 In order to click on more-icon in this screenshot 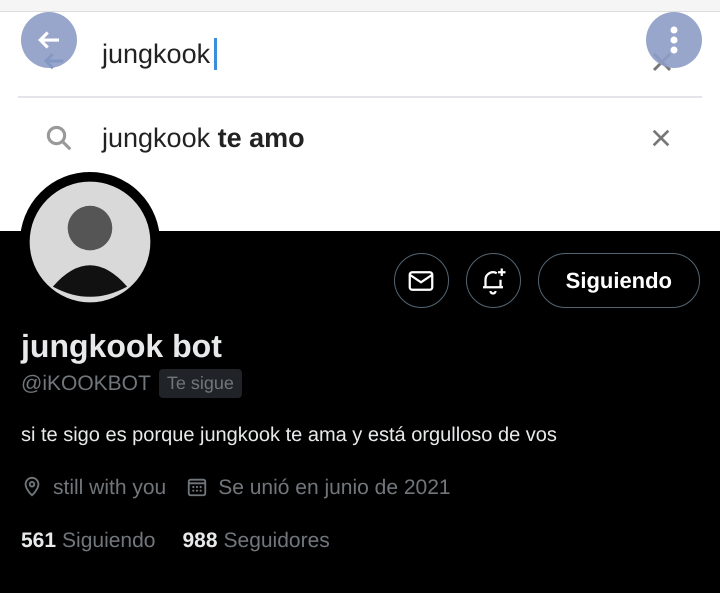, I will do `click(674, 40)`.